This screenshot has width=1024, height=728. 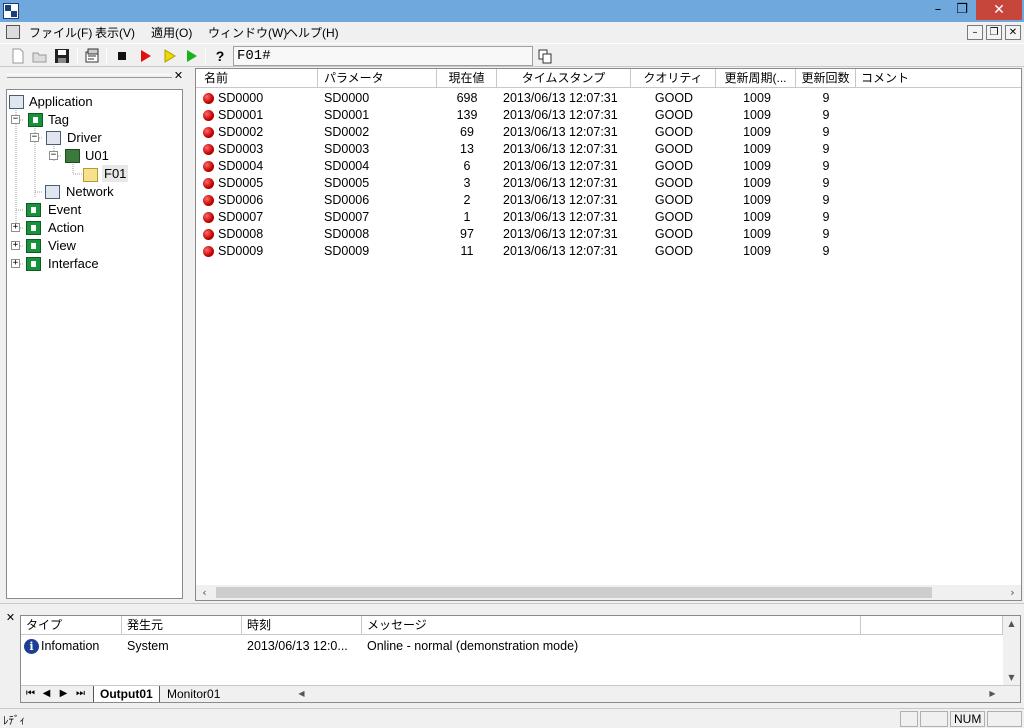 I want to click on scroll-down-button: ▼, so click(x=1011, y=677).